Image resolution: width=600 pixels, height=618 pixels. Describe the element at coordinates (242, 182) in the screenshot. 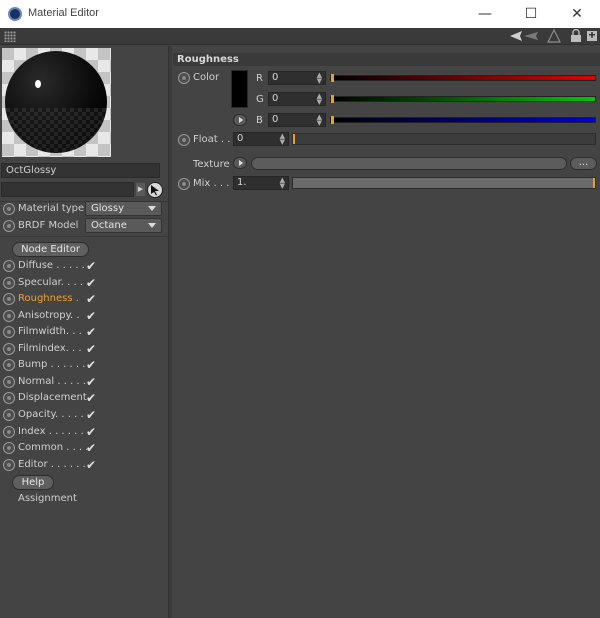

I see `mix-value: 1.` at that location.